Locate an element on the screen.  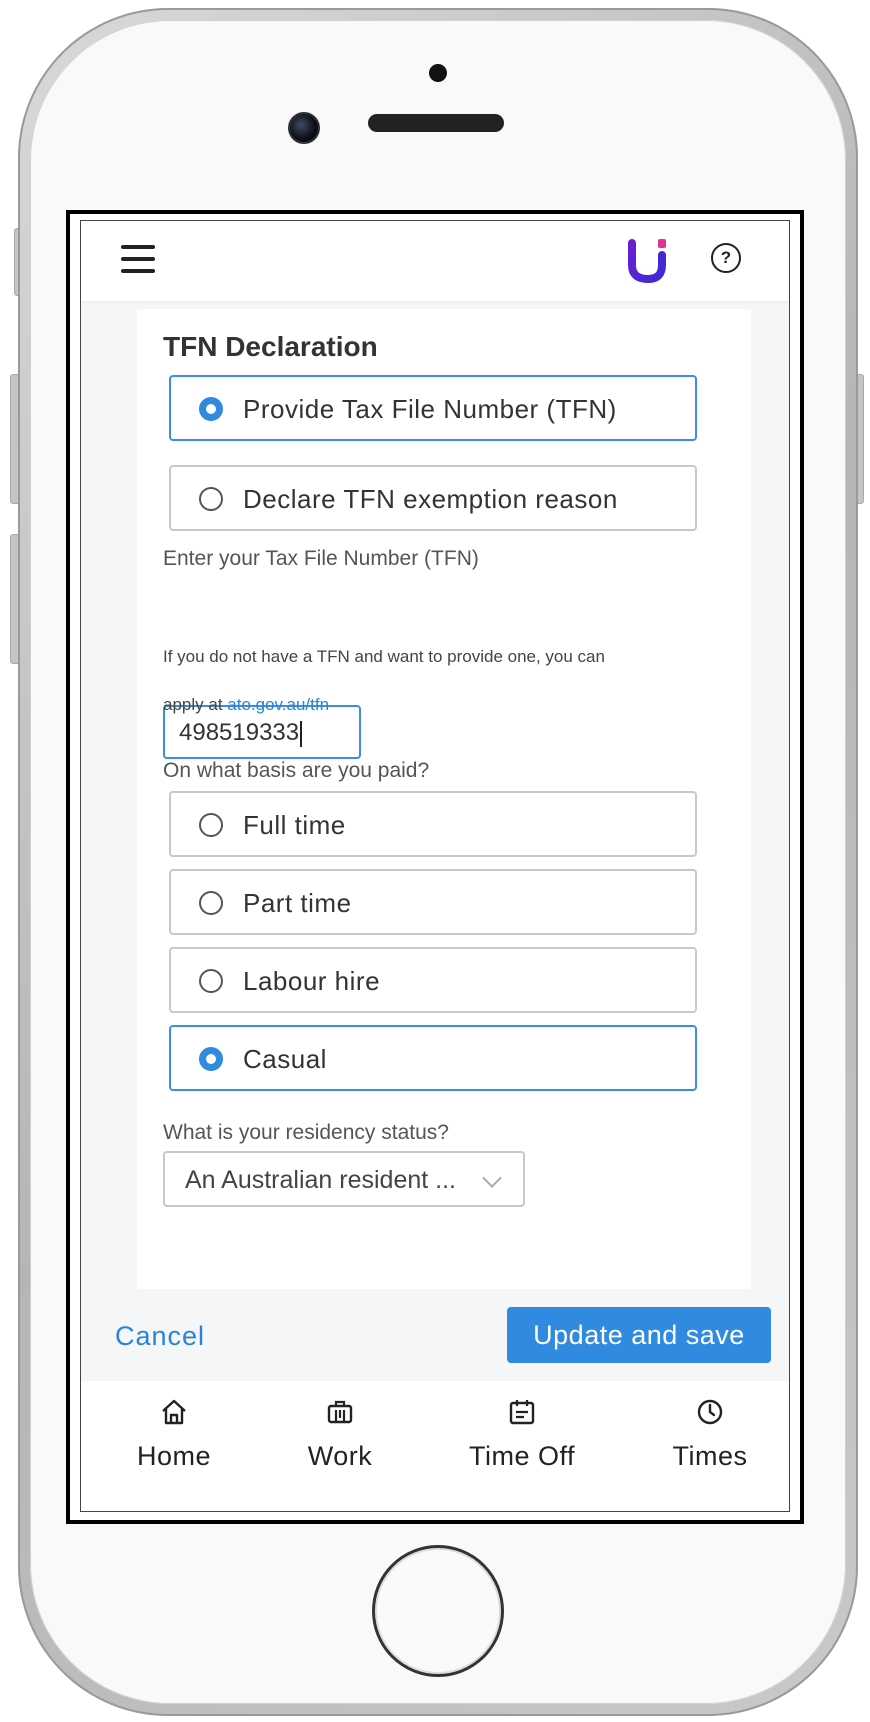
radio-label: Provide Tax File Number (TFN) is located at coordinates (430, 409).